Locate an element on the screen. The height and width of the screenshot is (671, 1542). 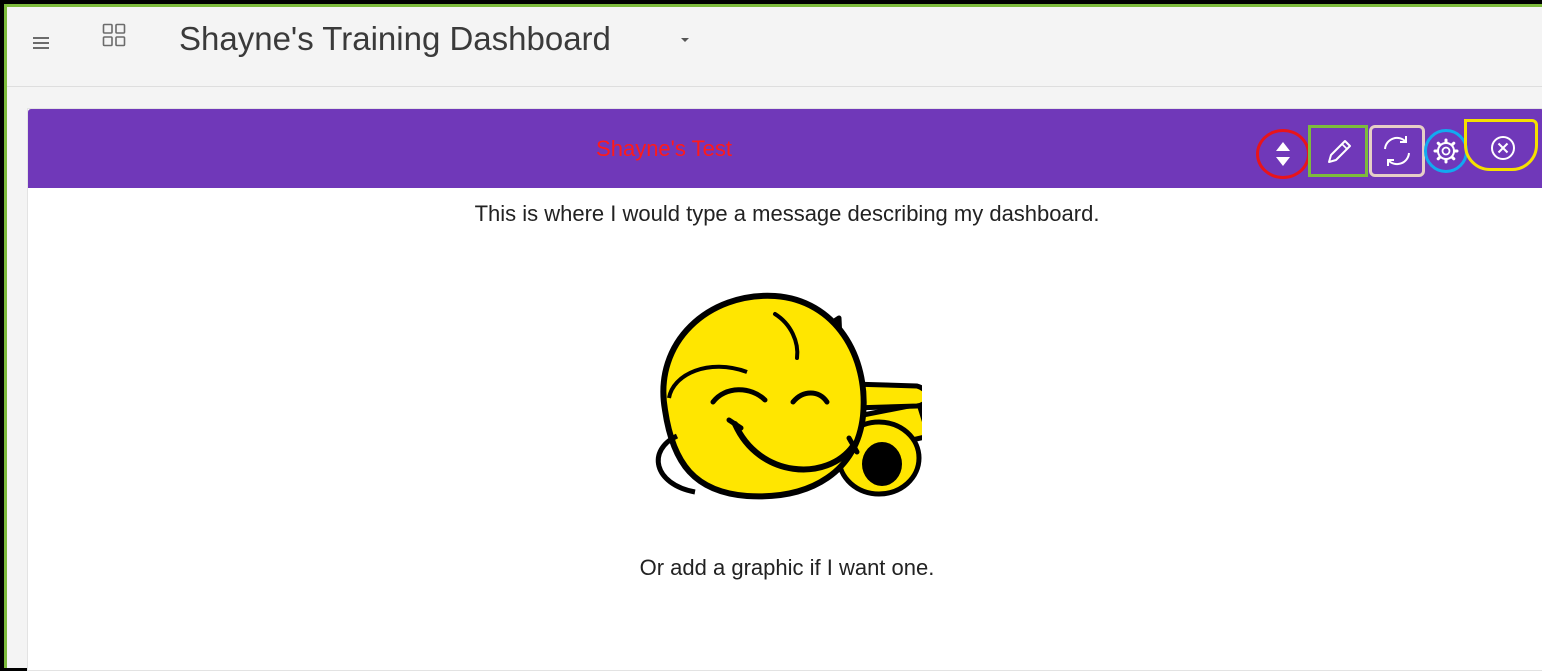
refresh-icon is located at coordinates (1397, 151).